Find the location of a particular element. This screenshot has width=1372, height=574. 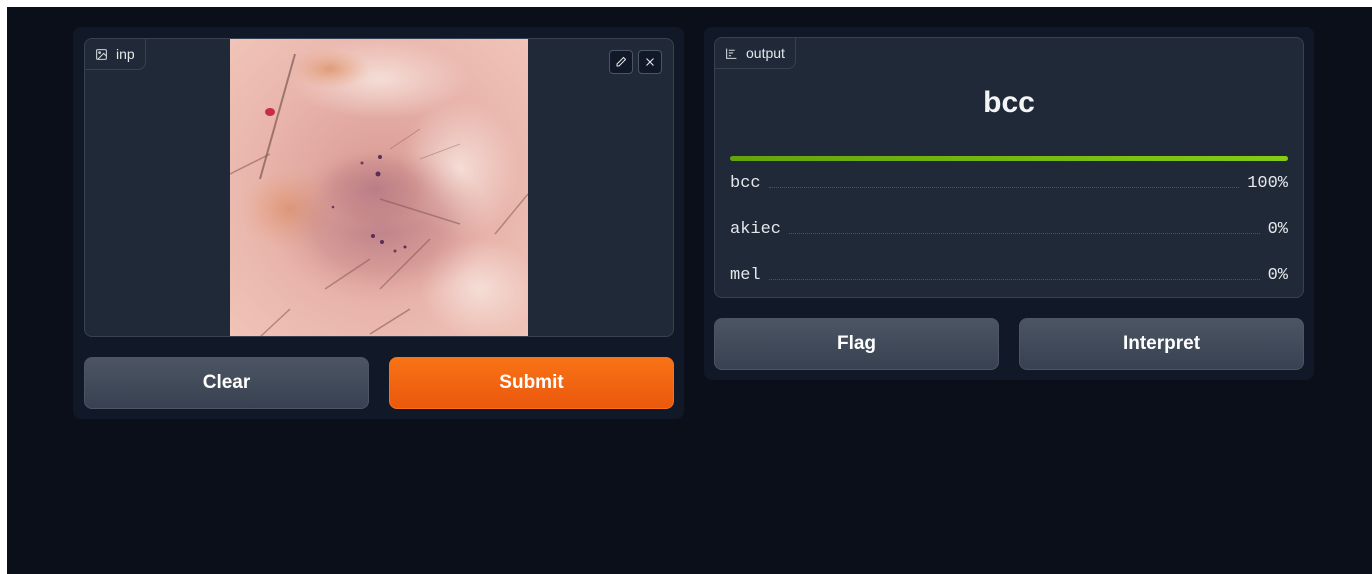

confidence-row: mel 0% is located at coordinates (1009, 273).